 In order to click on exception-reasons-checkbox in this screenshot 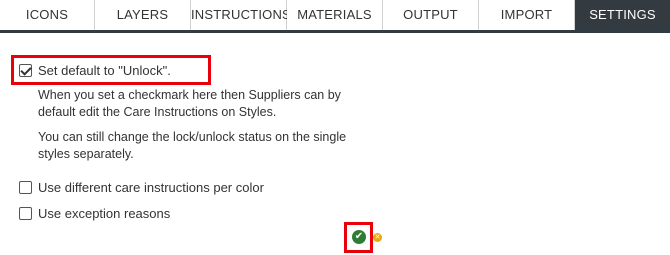, I will do `click(25, 213)`.